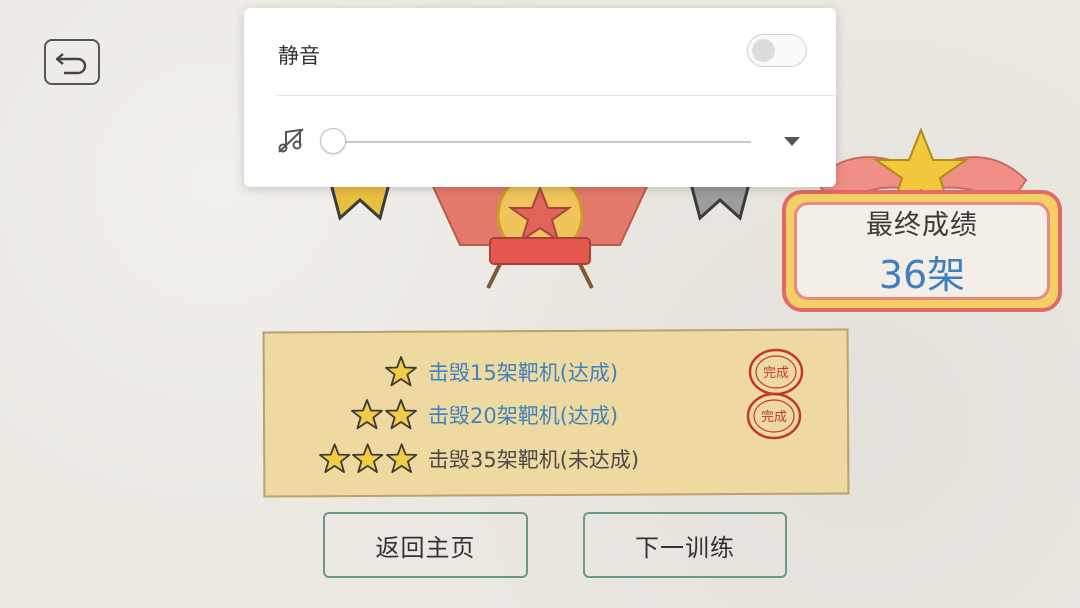  Describe the element at coordinates (922, 225) in the screenshot. I see `score-title: 最终成绩` at that location.